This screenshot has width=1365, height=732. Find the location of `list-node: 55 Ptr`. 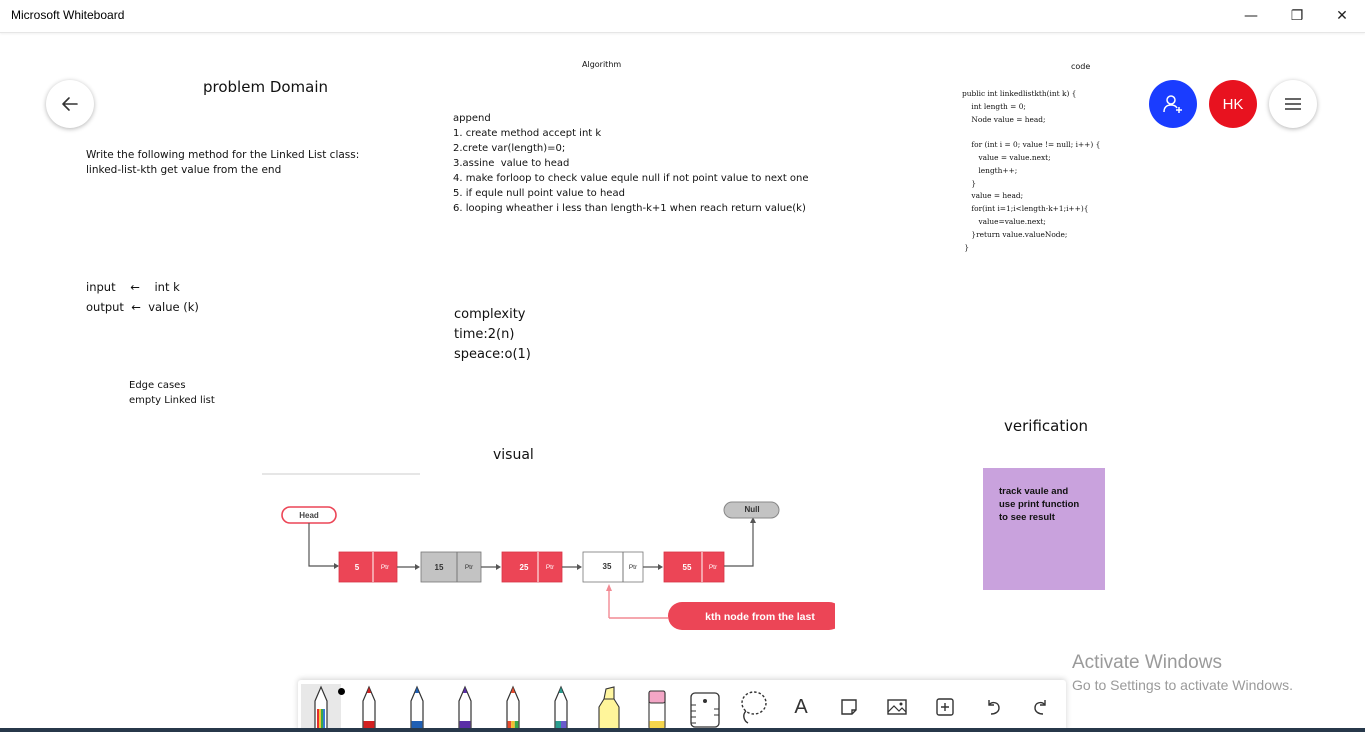

list-node: 55 Ptr is located at coordinates (694, 567).